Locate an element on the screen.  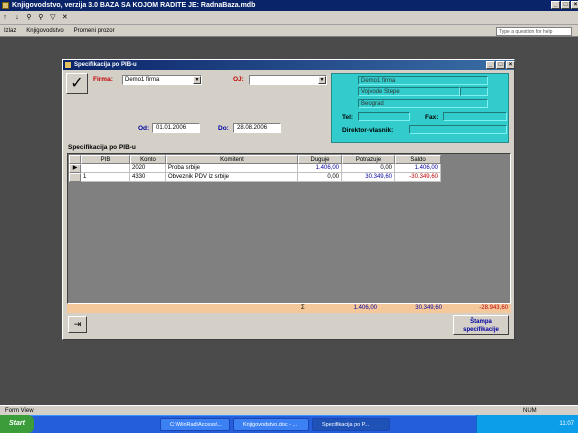
company-address-extra is located at coordinates (474, 91).